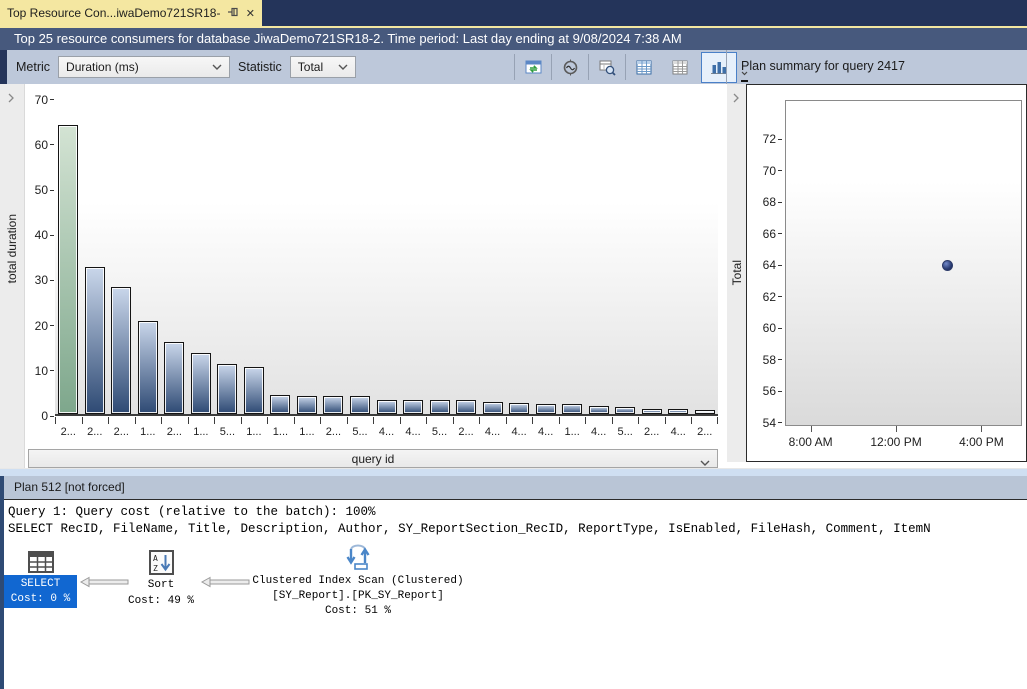  I want to click on sort-icon: AZ, so click(161, 564).